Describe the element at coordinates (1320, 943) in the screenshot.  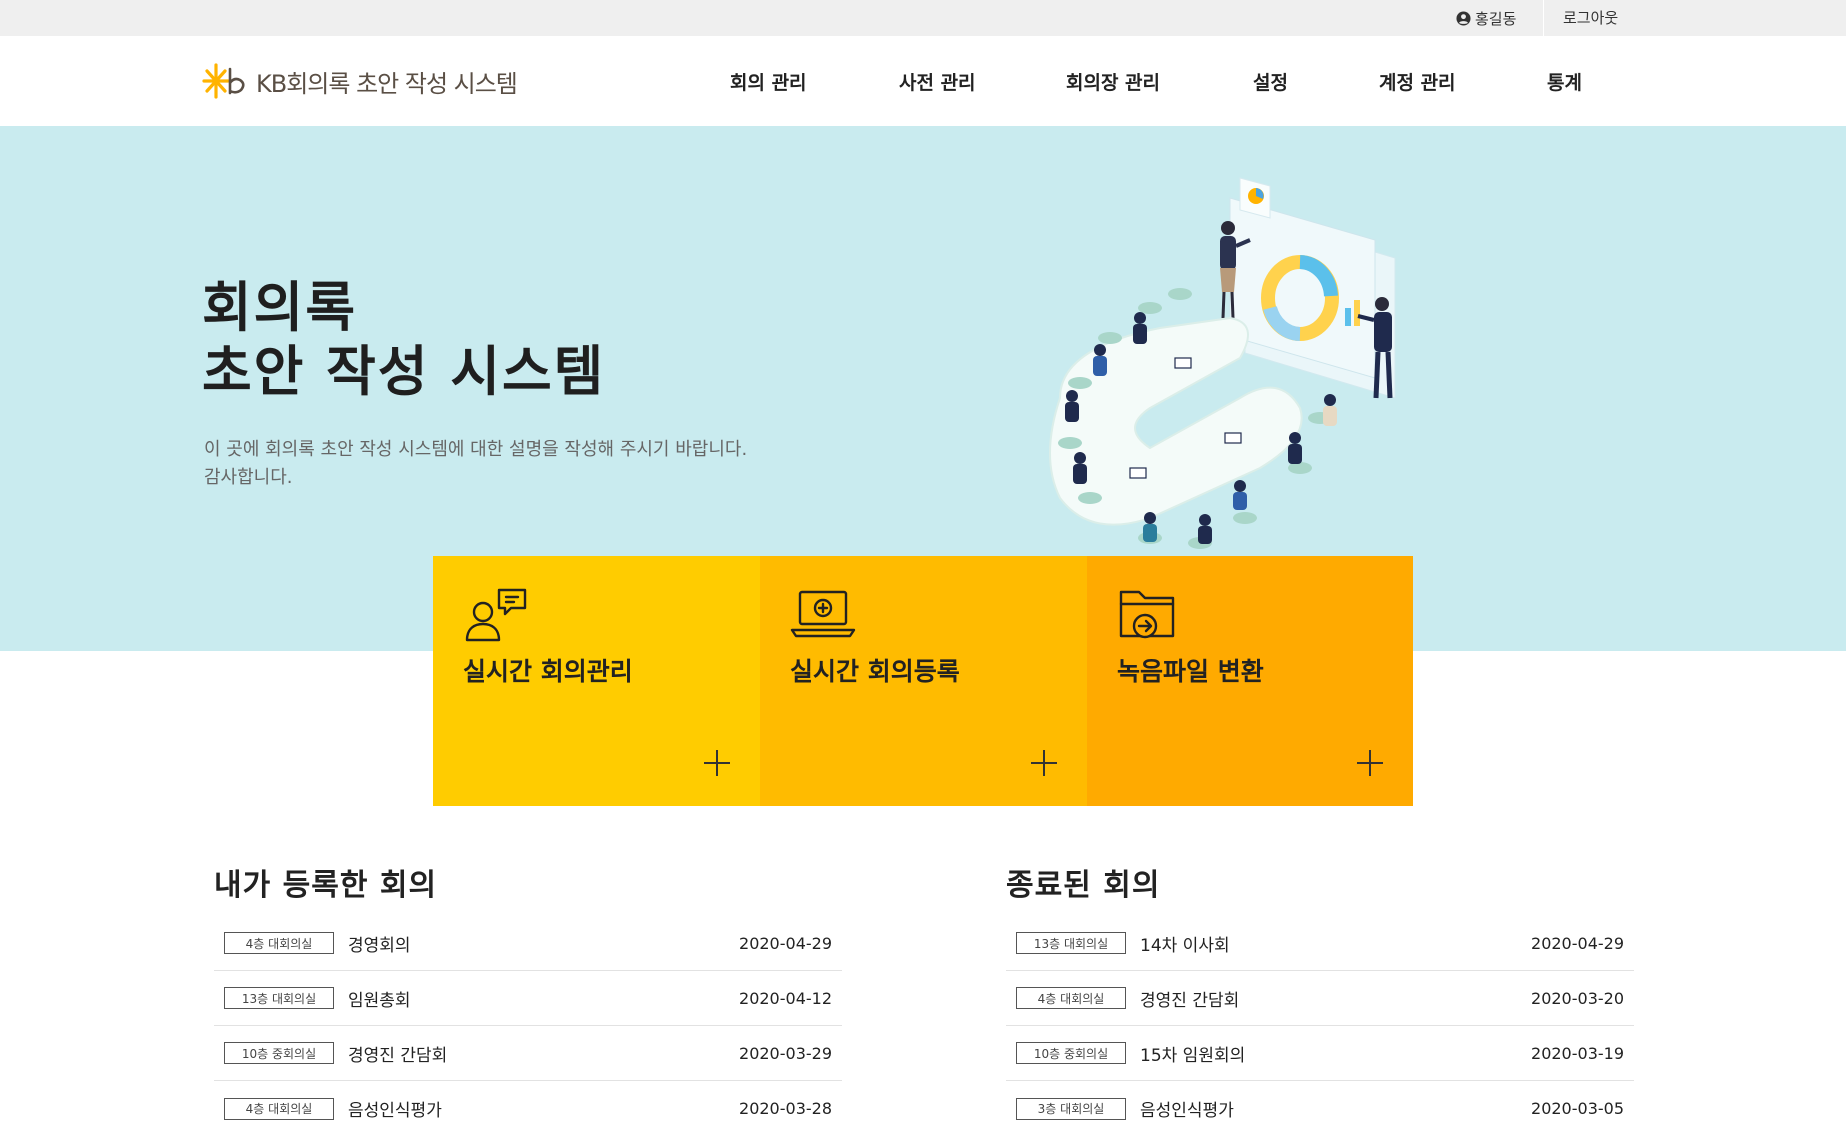
I see `meeting-row: 13층 대회의실 14차 이사회 2020-04-29` at that location.